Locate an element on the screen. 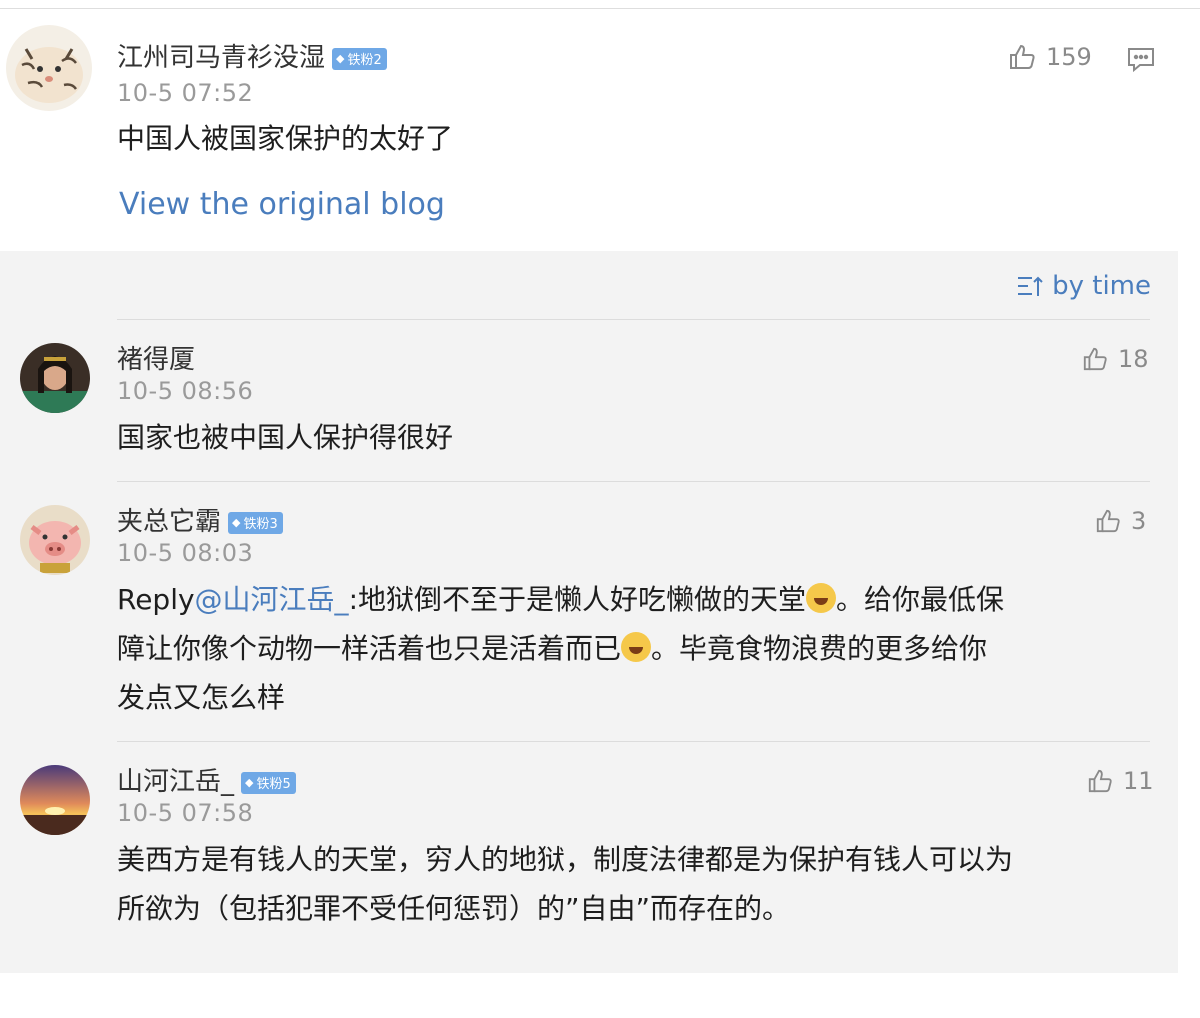  fan-badge: ◆ 铁粉3 is located at coordinates (255, 522).